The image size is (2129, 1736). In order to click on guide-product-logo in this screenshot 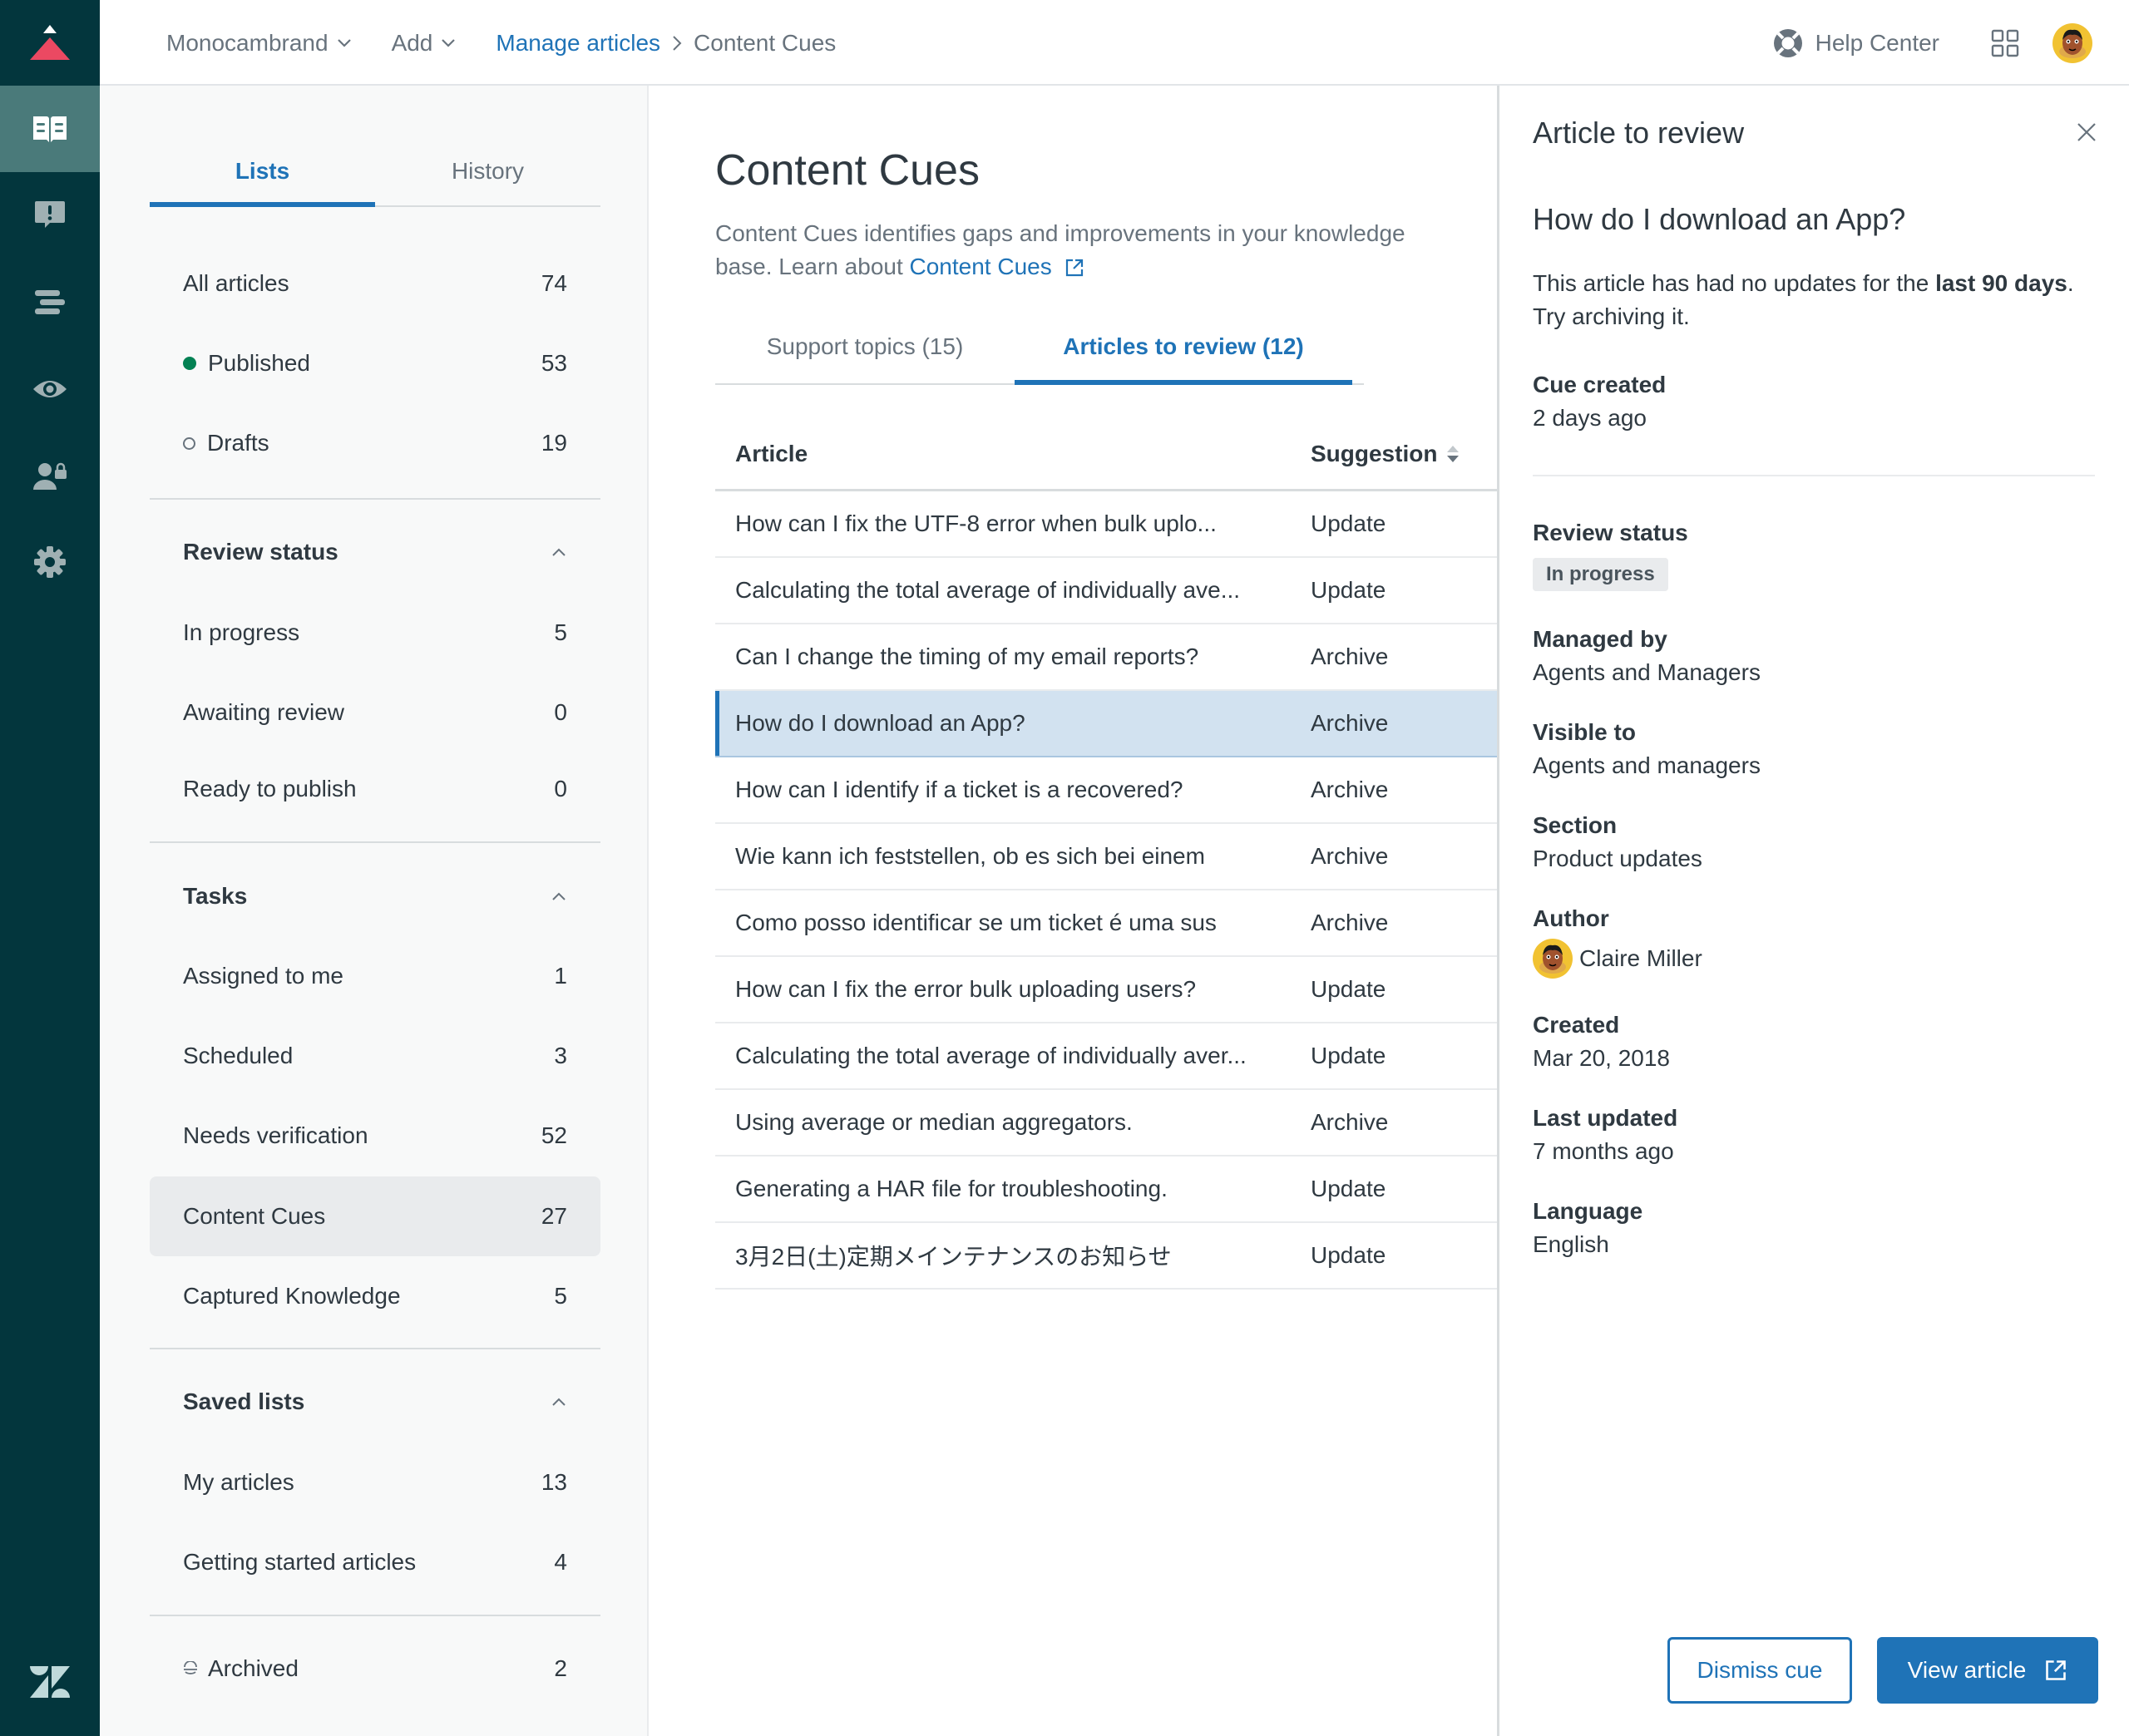, I will do `click(50, 43)`.